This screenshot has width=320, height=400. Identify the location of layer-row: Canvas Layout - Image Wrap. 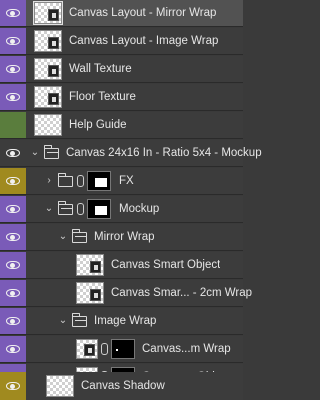
(121, 41).